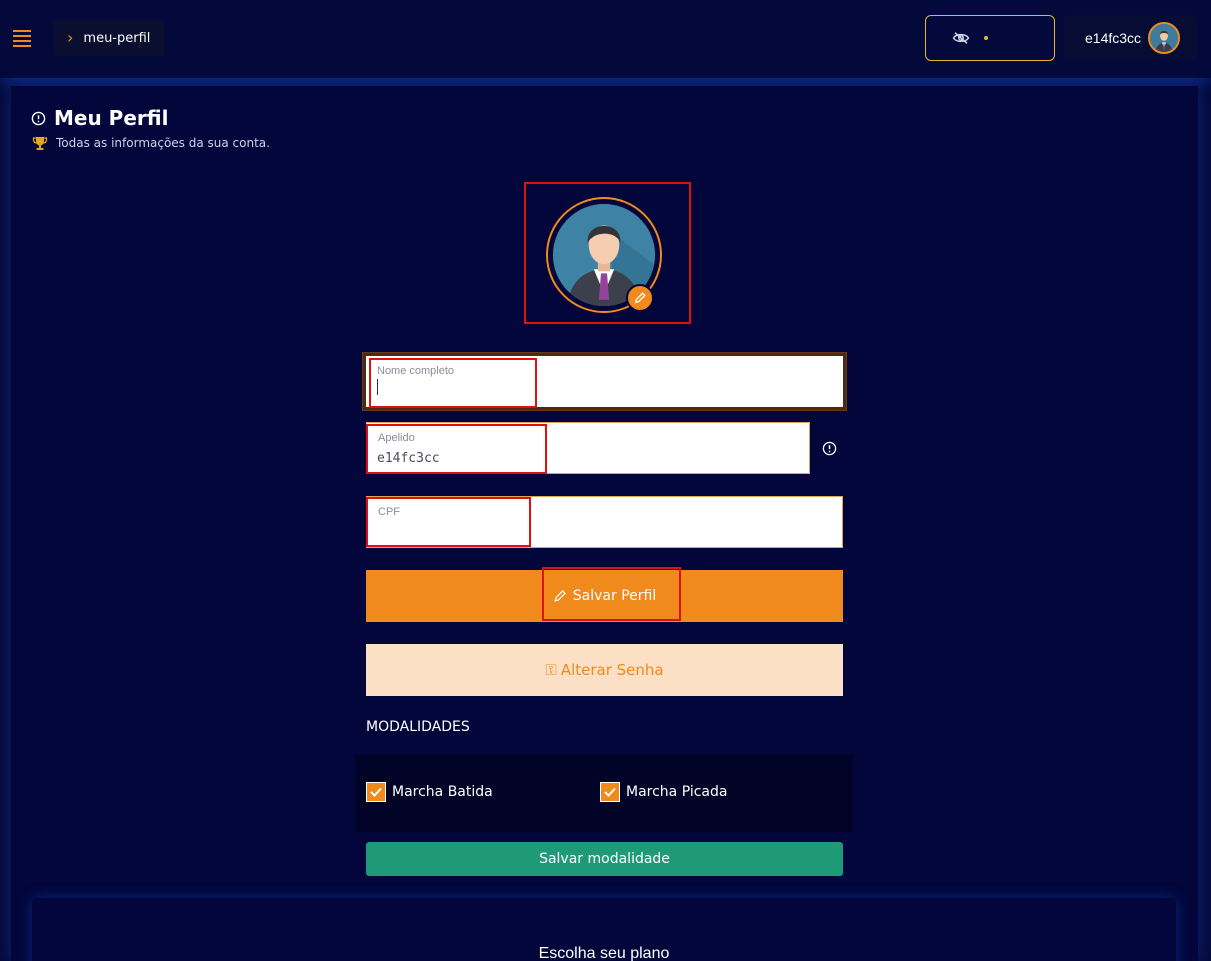  I want to click on change-password-label: Alterar Senha, so click(612, 670).